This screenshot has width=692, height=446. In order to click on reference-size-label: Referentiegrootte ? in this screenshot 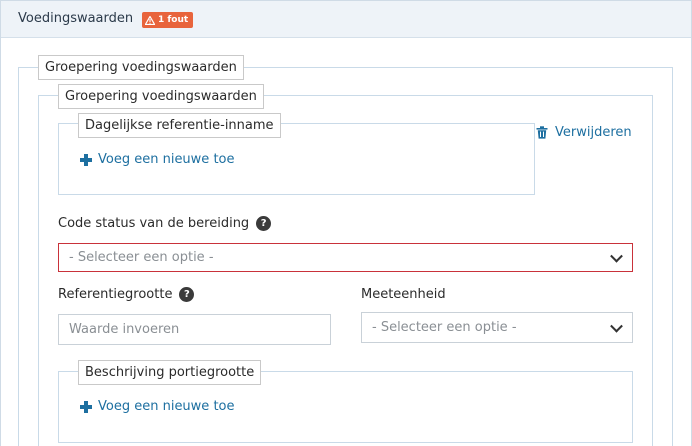, I will do `click(126, 294)`.